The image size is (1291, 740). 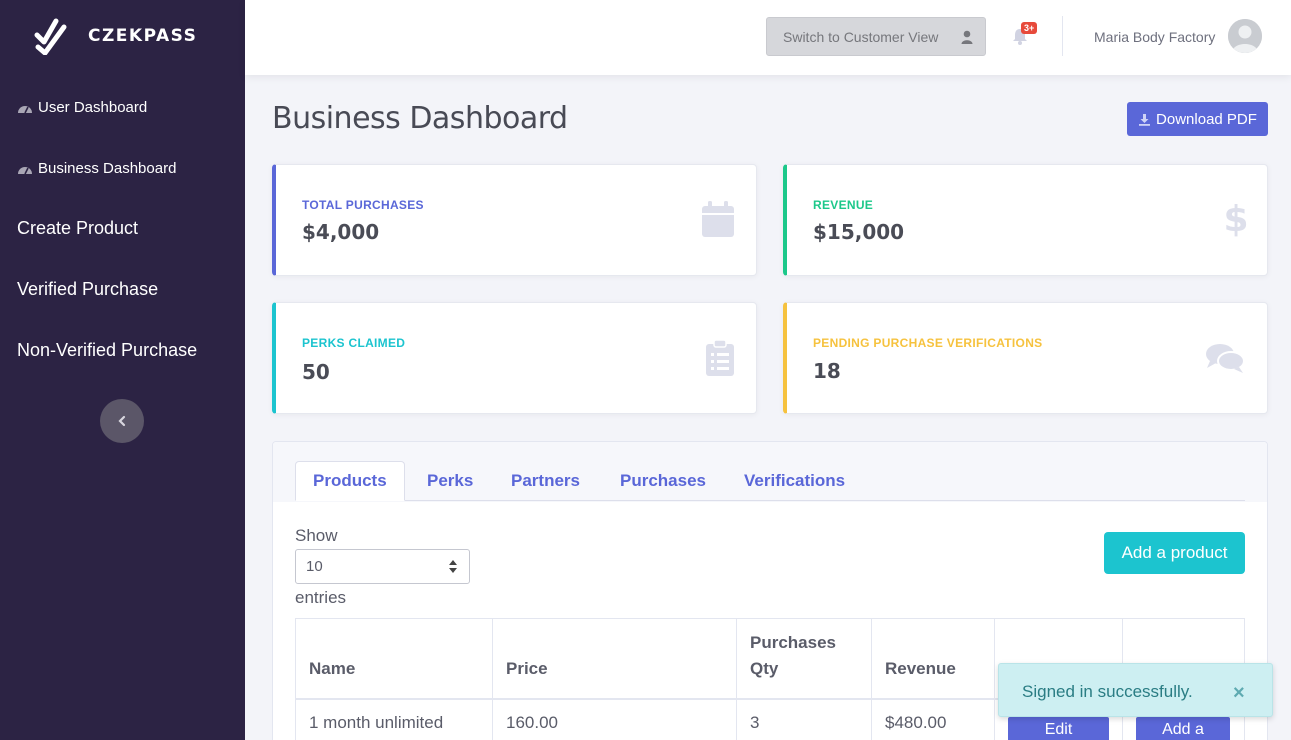 I want to click on tab-partners: Partners, so click(x=545, y=481).